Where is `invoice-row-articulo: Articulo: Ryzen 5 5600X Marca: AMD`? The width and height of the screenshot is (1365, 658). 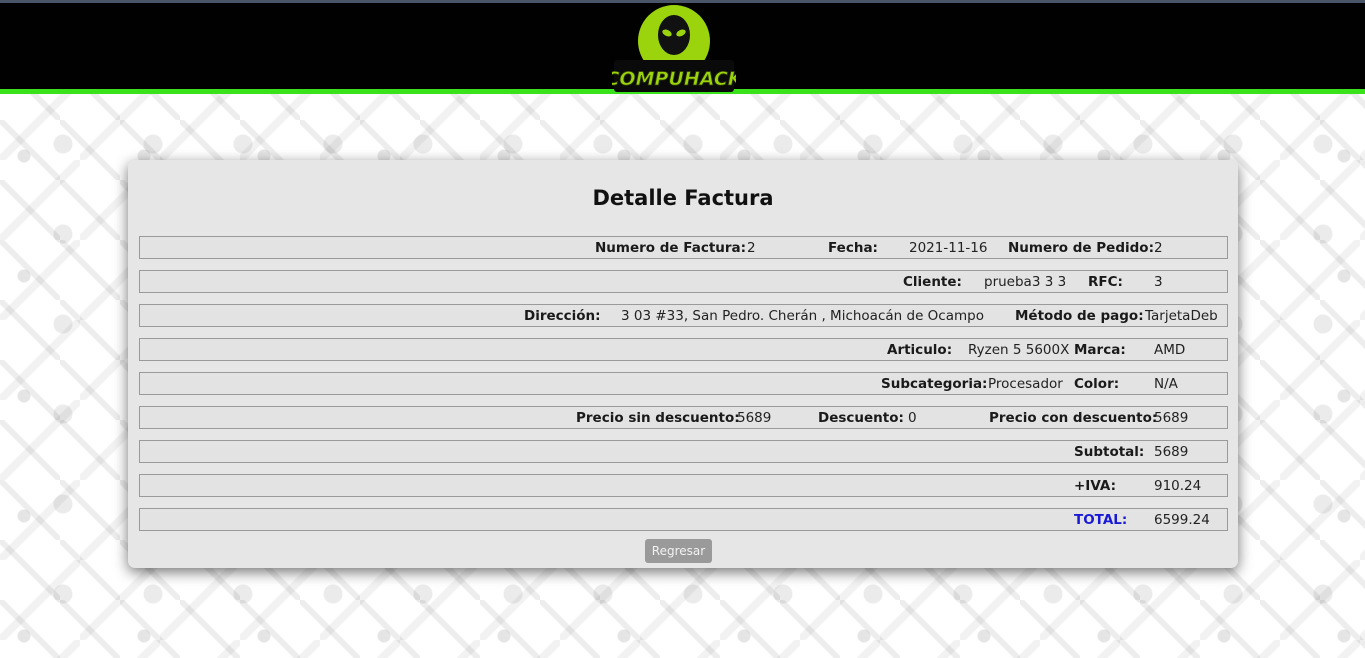
invoice-row-articulo: Articulo: Ryzen 5 5600X Marca: AMD is located at coordinates (683, 349).